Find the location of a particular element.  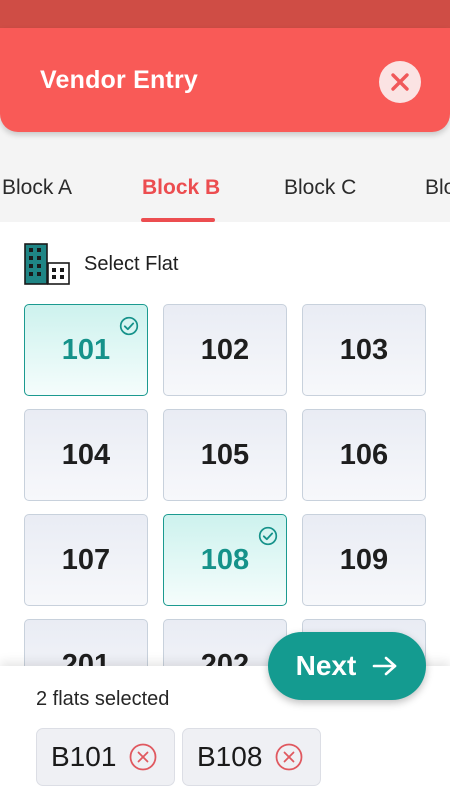

flat-number: 109 is located at coordinates (364, 559).